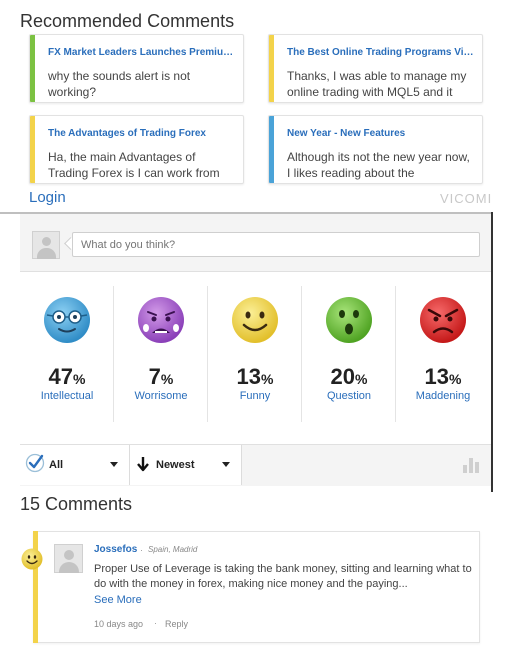  What do you see at coordinates (349, 352) in the screenshot?
I see `reaction-question: 20% Question` at bounding box center [349, 352].